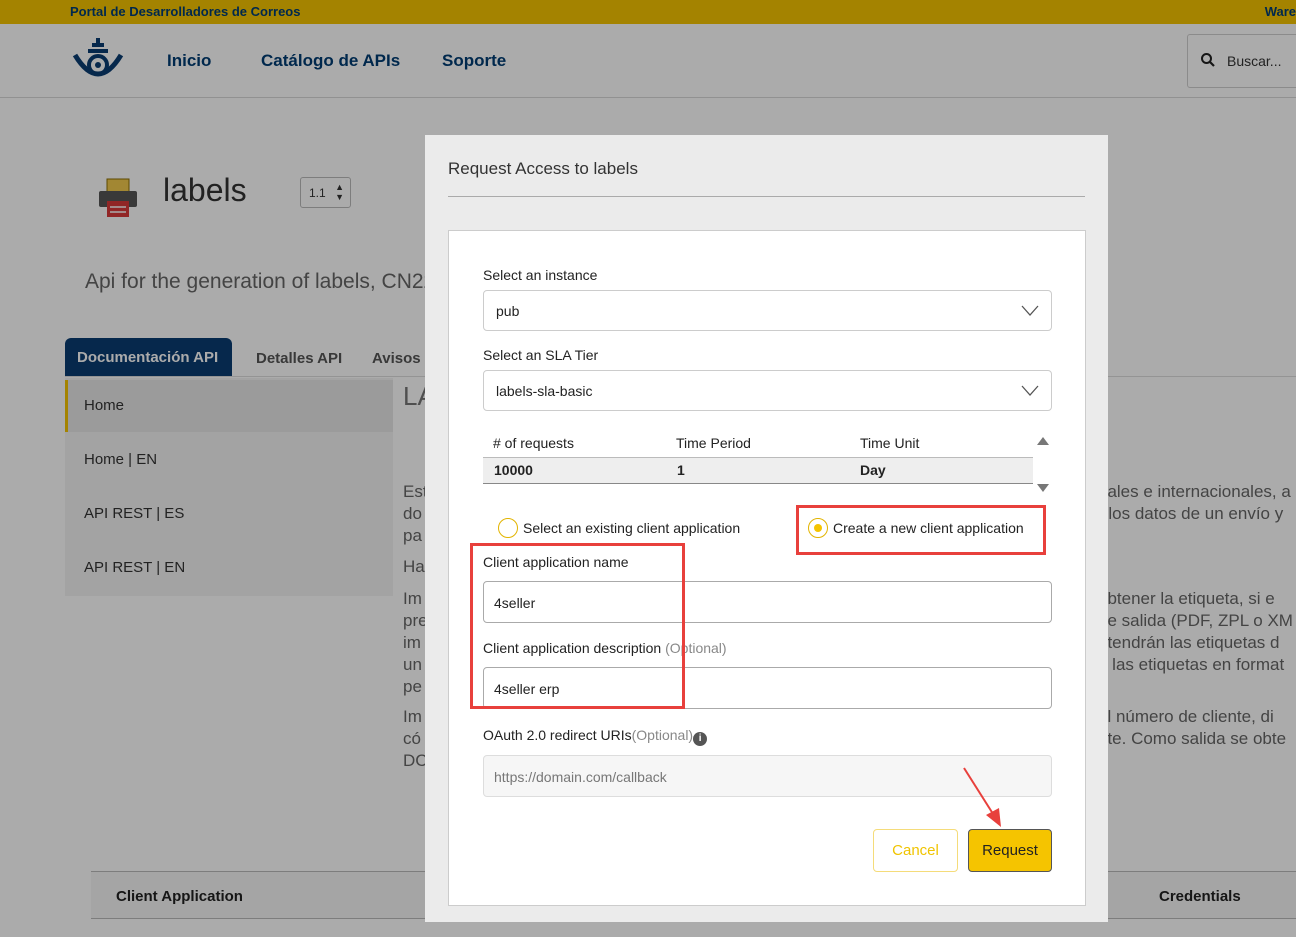 This screenshot has height=937, width=1296. I want to click on scroll-up-arrow-icon, so click(1043, 441).